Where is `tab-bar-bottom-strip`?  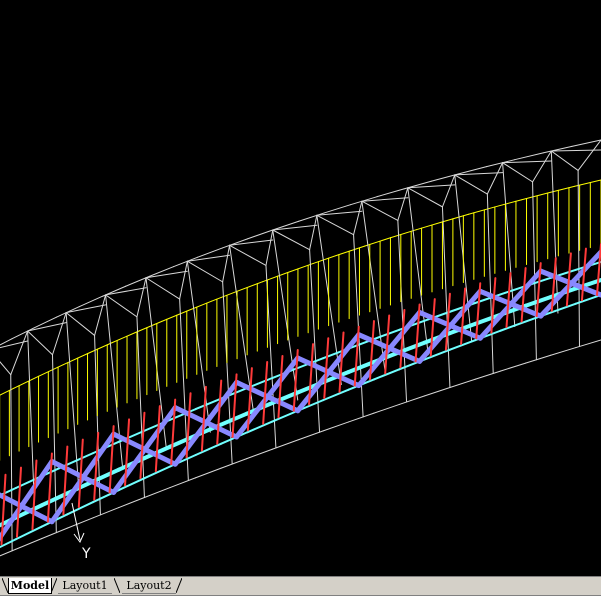
tab-bar-bottom-strip is located at coordinates (300, 597).